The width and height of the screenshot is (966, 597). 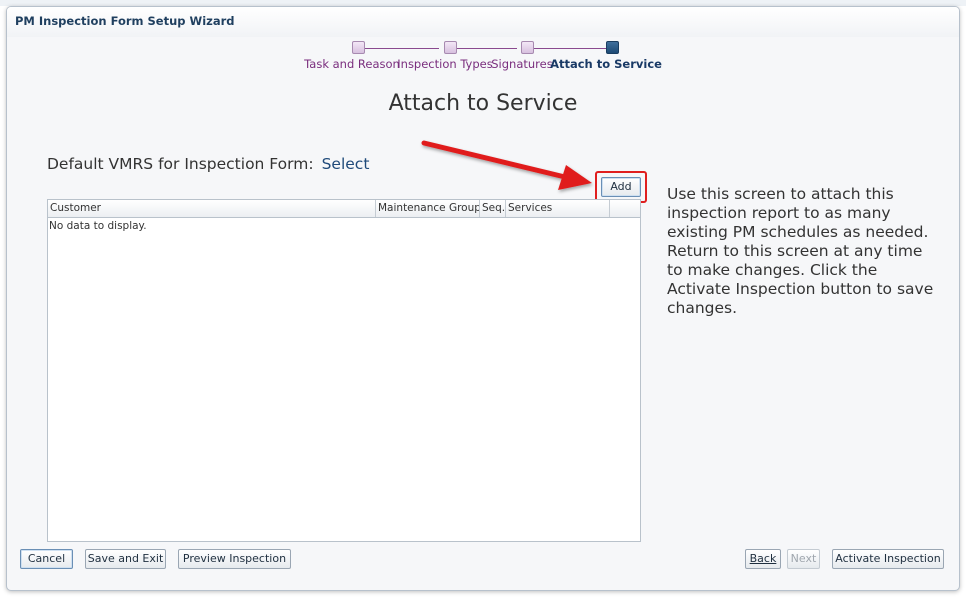 What do you see at coordinates (125, 21) in the screenshot?
I see `dialog-title: PM Inspection Form Setup Wizard` at bounding box center [125, 21].